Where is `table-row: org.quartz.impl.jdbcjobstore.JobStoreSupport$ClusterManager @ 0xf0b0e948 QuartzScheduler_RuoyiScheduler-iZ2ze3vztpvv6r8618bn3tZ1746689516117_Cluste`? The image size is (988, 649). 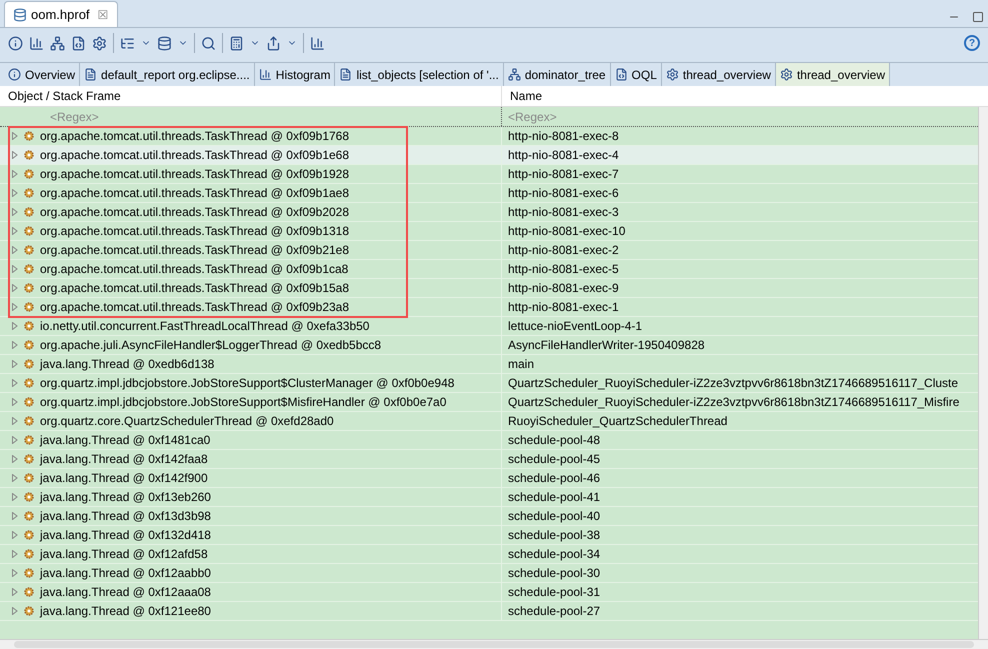
table-row: org.quartz.impl.jdbcjobstore.JobStoreSupport$ClusterManager @ 0xf0b0e948 QuartzScheduler_RuoyiScheduler-iZ2ze3vztpvv6r8618bn3tZ1746689516117_Cluste is located at coordinates (489, 383).